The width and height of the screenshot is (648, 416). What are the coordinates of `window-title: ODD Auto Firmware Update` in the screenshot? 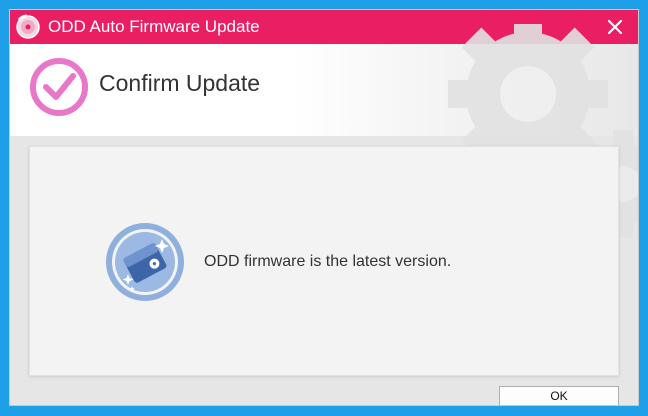 It's located at (154, 26).